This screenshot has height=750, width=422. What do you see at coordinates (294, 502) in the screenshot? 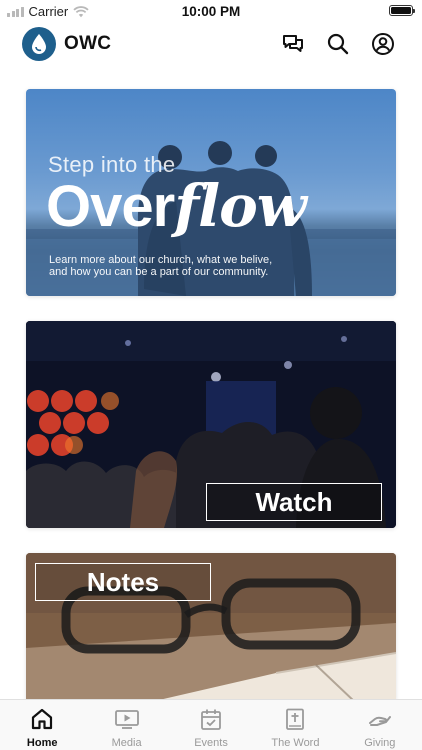
I see `watch-button: Watch` at bounding box center [294, 502].